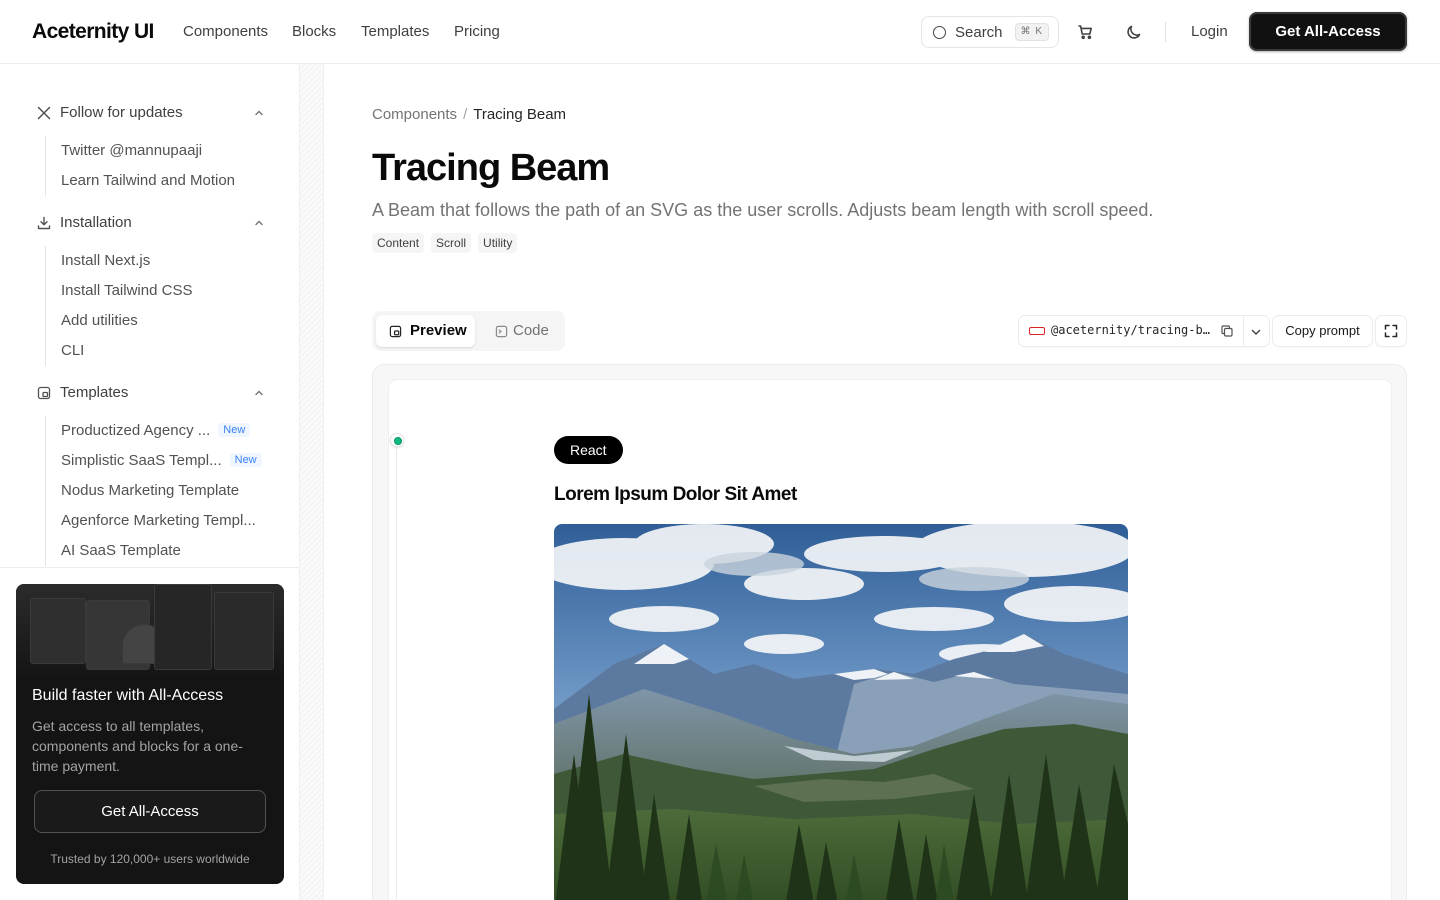  What do you see at coordinates (150, 811) in the screenshot?
I see `promo-get-all-access-button: Get All-Access` at bounding box center [150, 811].